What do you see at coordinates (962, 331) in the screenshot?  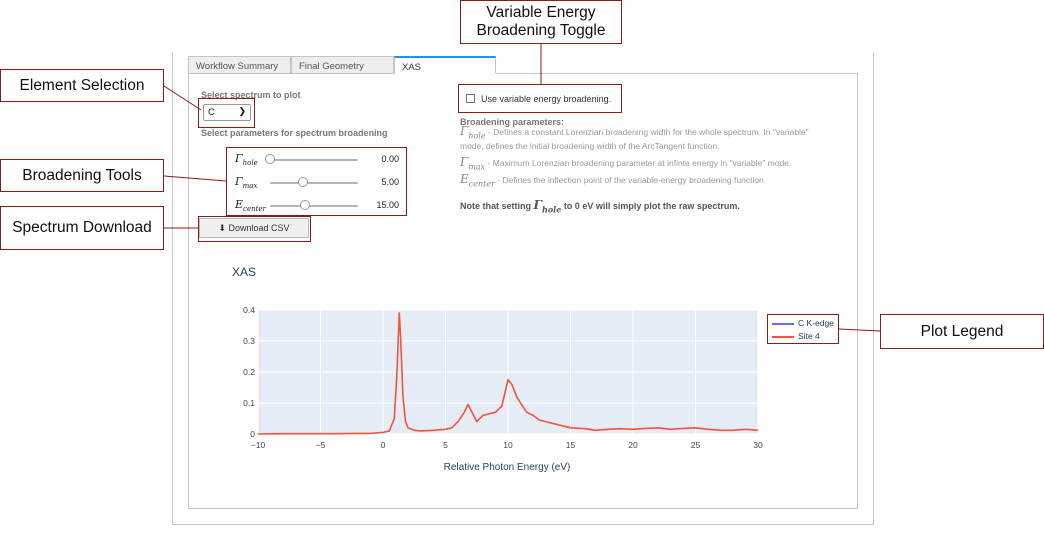 I see `annotation-plot-legend: Plot Legend` at bounding box center [962, 331].